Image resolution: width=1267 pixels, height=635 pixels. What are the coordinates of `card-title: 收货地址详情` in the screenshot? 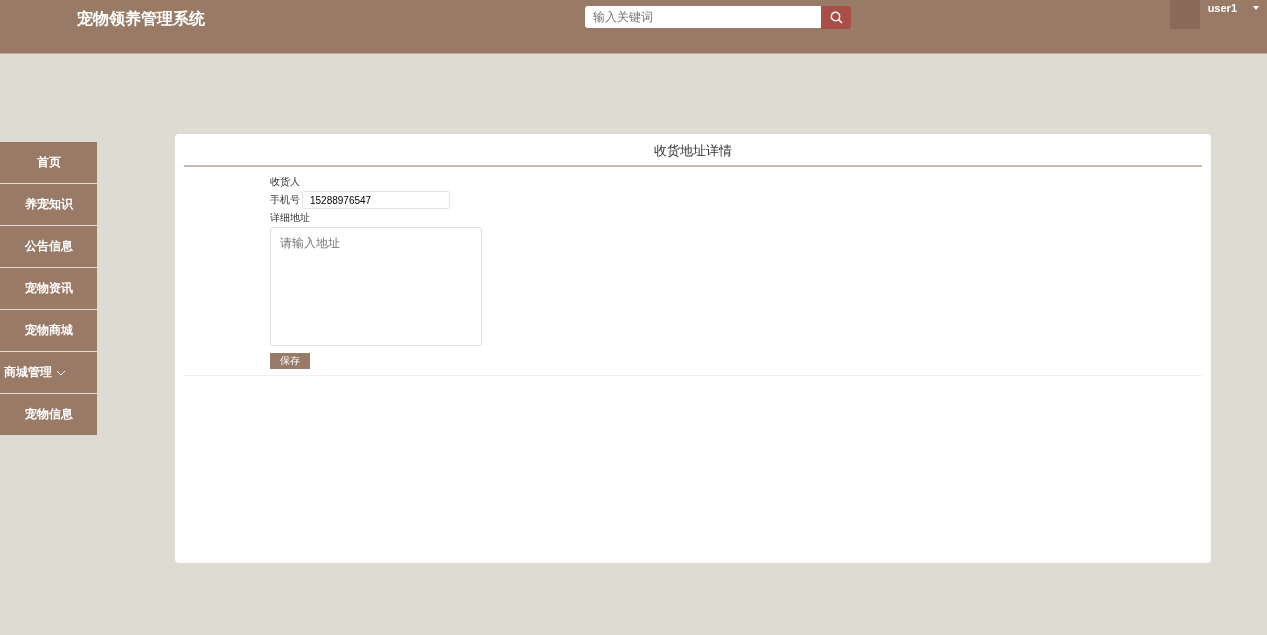 It's located at (693, 150).